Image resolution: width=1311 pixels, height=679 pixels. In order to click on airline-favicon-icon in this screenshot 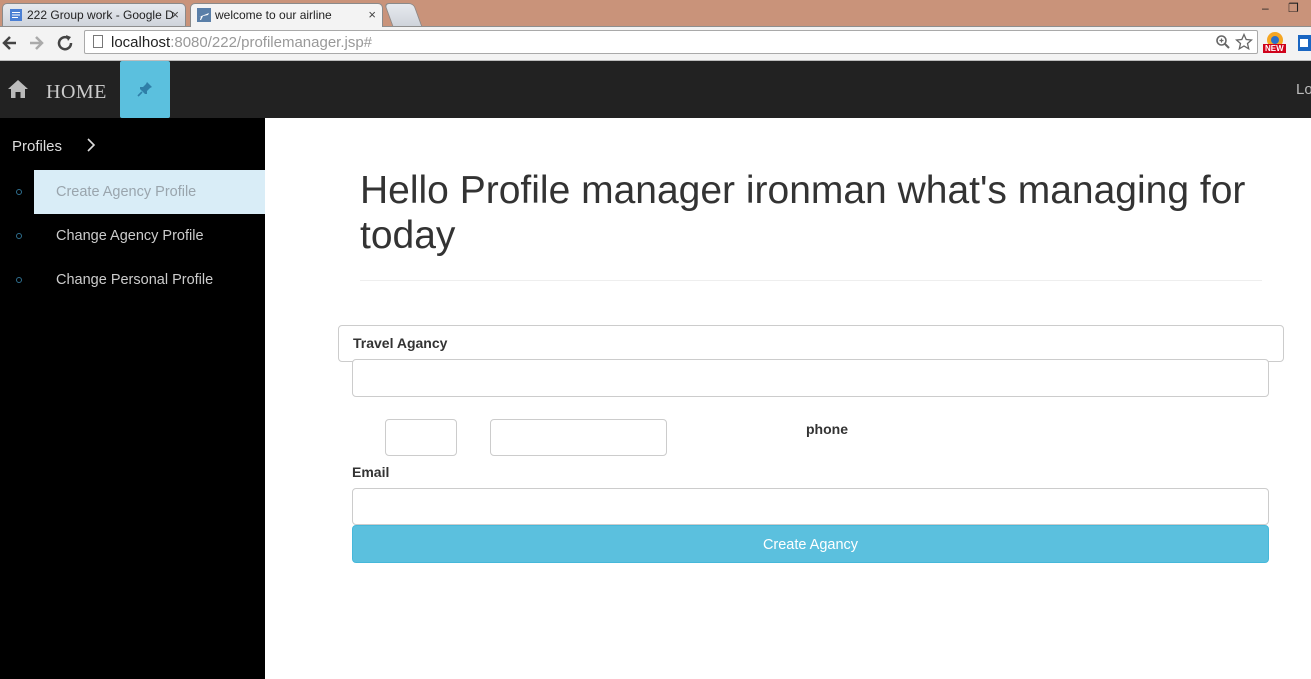, I will do `click(204, 15)`.